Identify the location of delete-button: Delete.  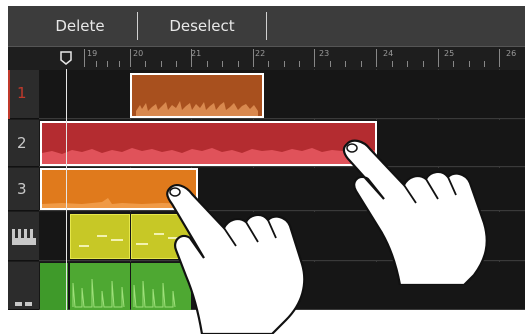
(80, 26).